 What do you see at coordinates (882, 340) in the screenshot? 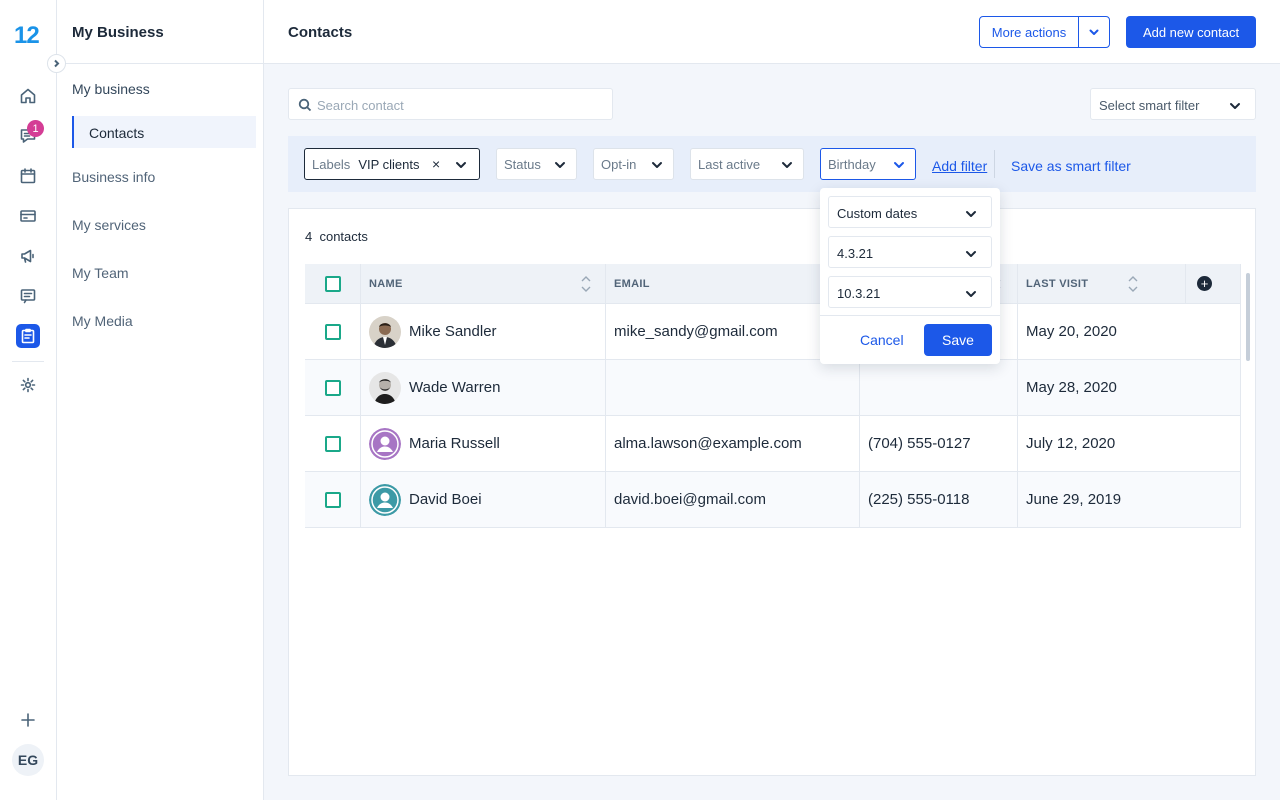
I see `cancel-button: Cancel` at bounding box center [882, 340].